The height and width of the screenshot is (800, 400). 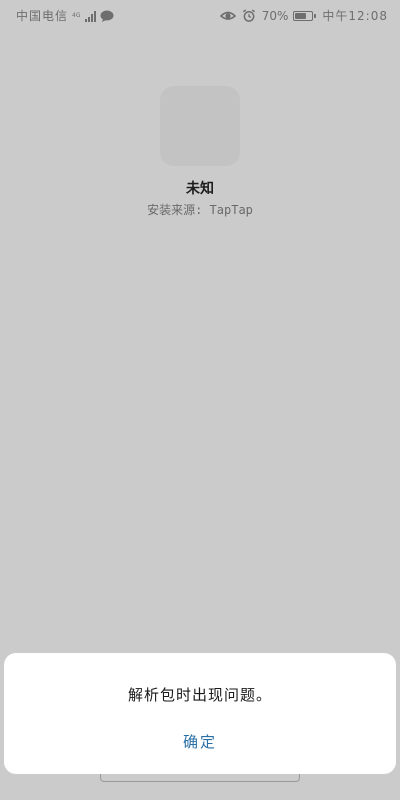 I want to click on status-bar: 中国电信 4G 70% 中午12:08, so click(x=200, y=15).